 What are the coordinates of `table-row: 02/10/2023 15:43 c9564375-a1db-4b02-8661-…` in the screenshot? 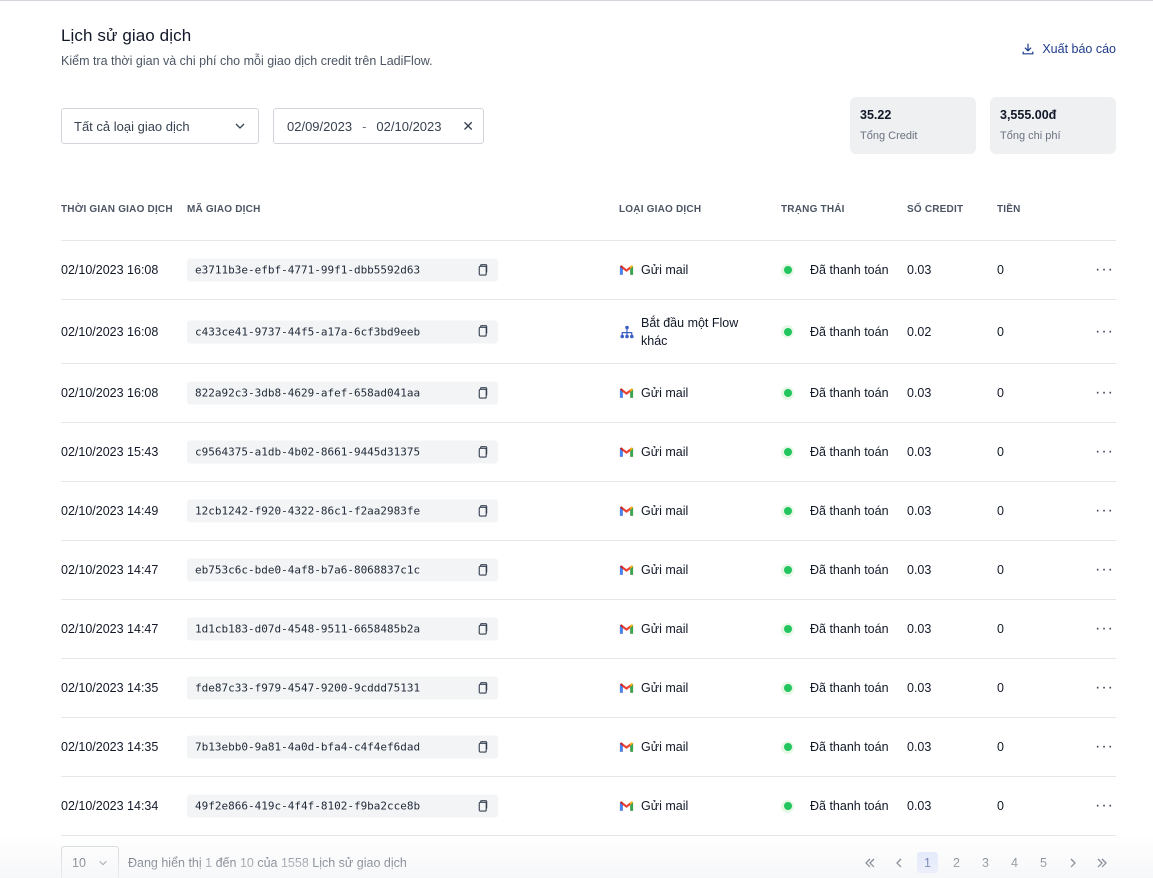 It's located at (588, 452).